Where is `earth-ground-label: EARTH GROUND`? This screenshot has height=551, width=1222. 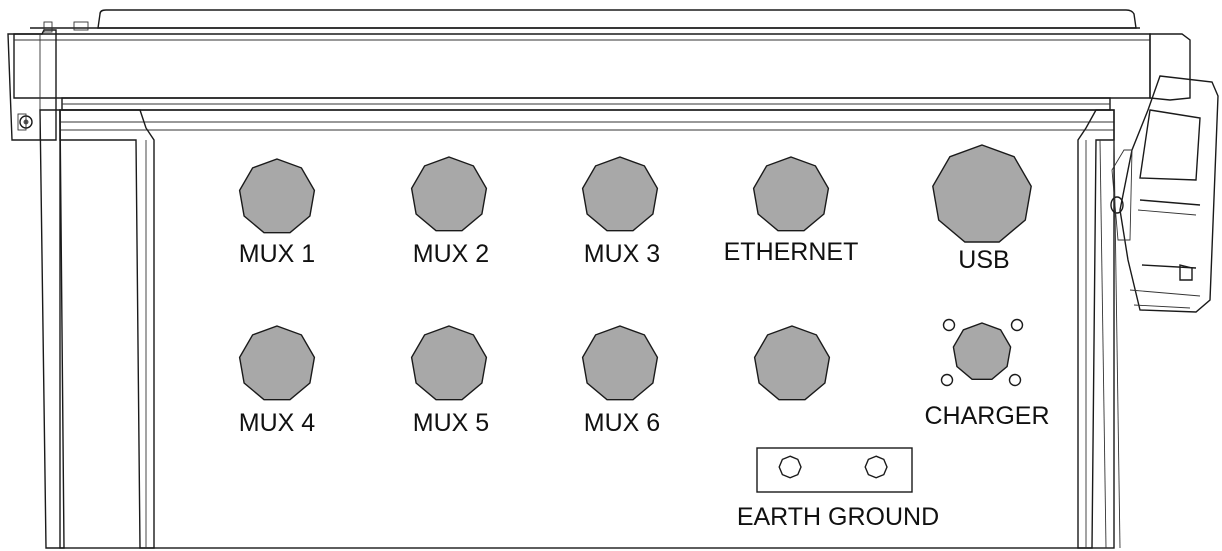
earth-ground-label: EARTH GROUND is located at coordinates (838, 517).